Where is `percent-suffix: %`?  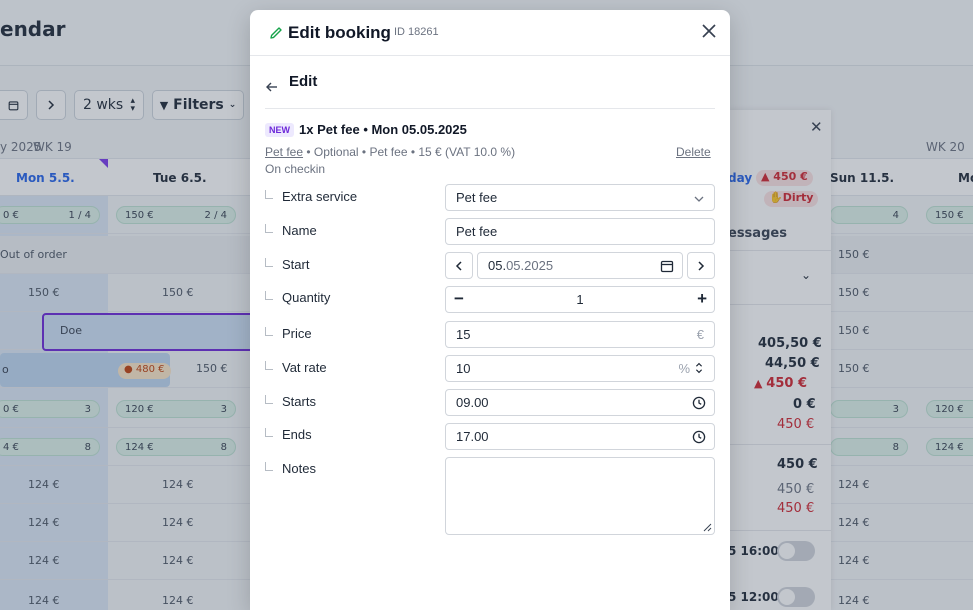
percent-suffix: % is located at coordinates (684, 368).